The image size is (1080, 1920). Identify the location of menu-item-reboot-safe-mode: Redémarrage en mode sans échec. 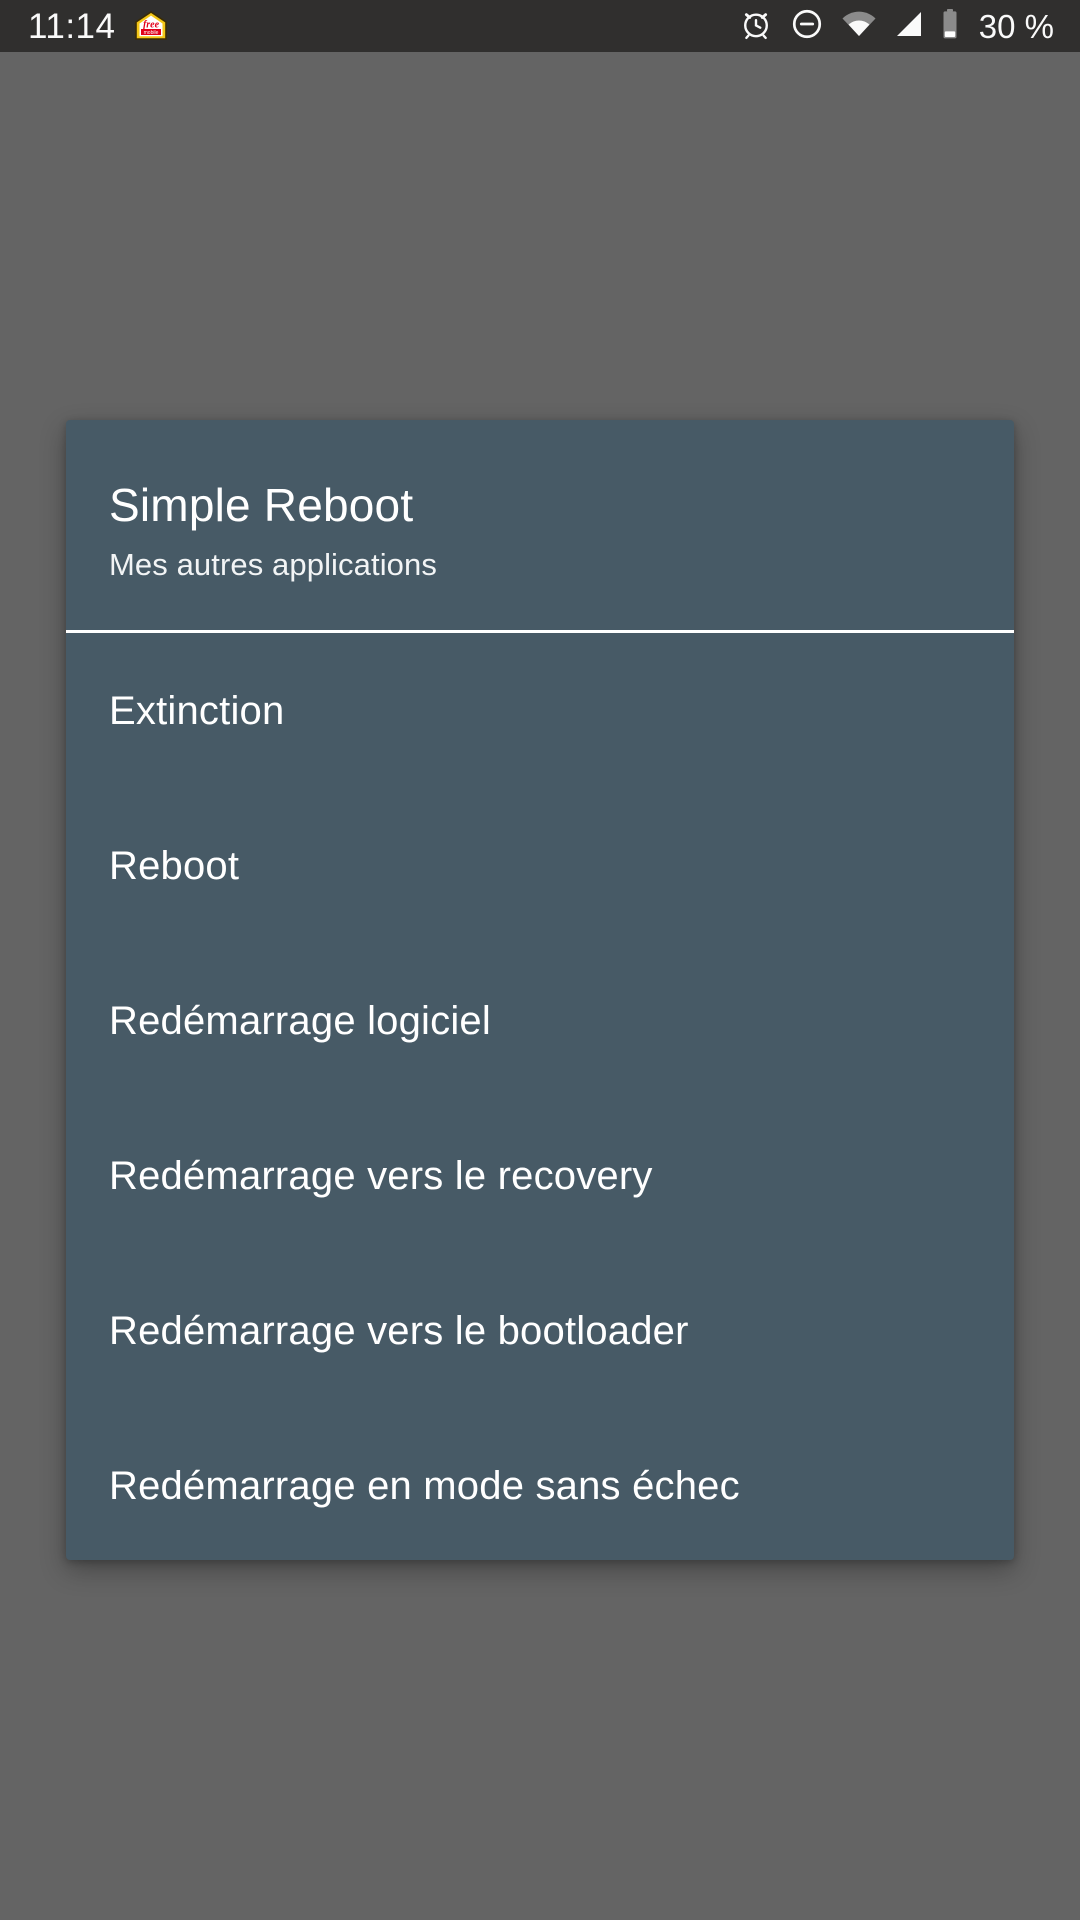
(540, 1484).